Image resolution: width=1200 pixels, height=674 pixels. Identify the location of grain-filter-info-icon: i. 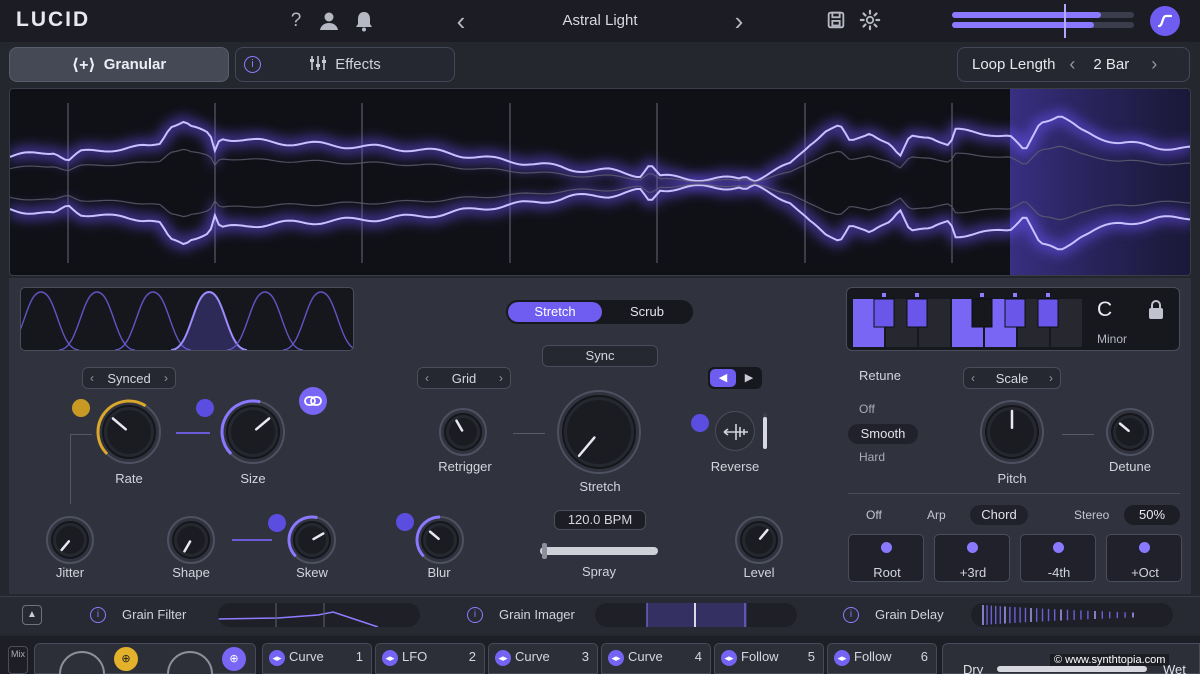
(98, 615).